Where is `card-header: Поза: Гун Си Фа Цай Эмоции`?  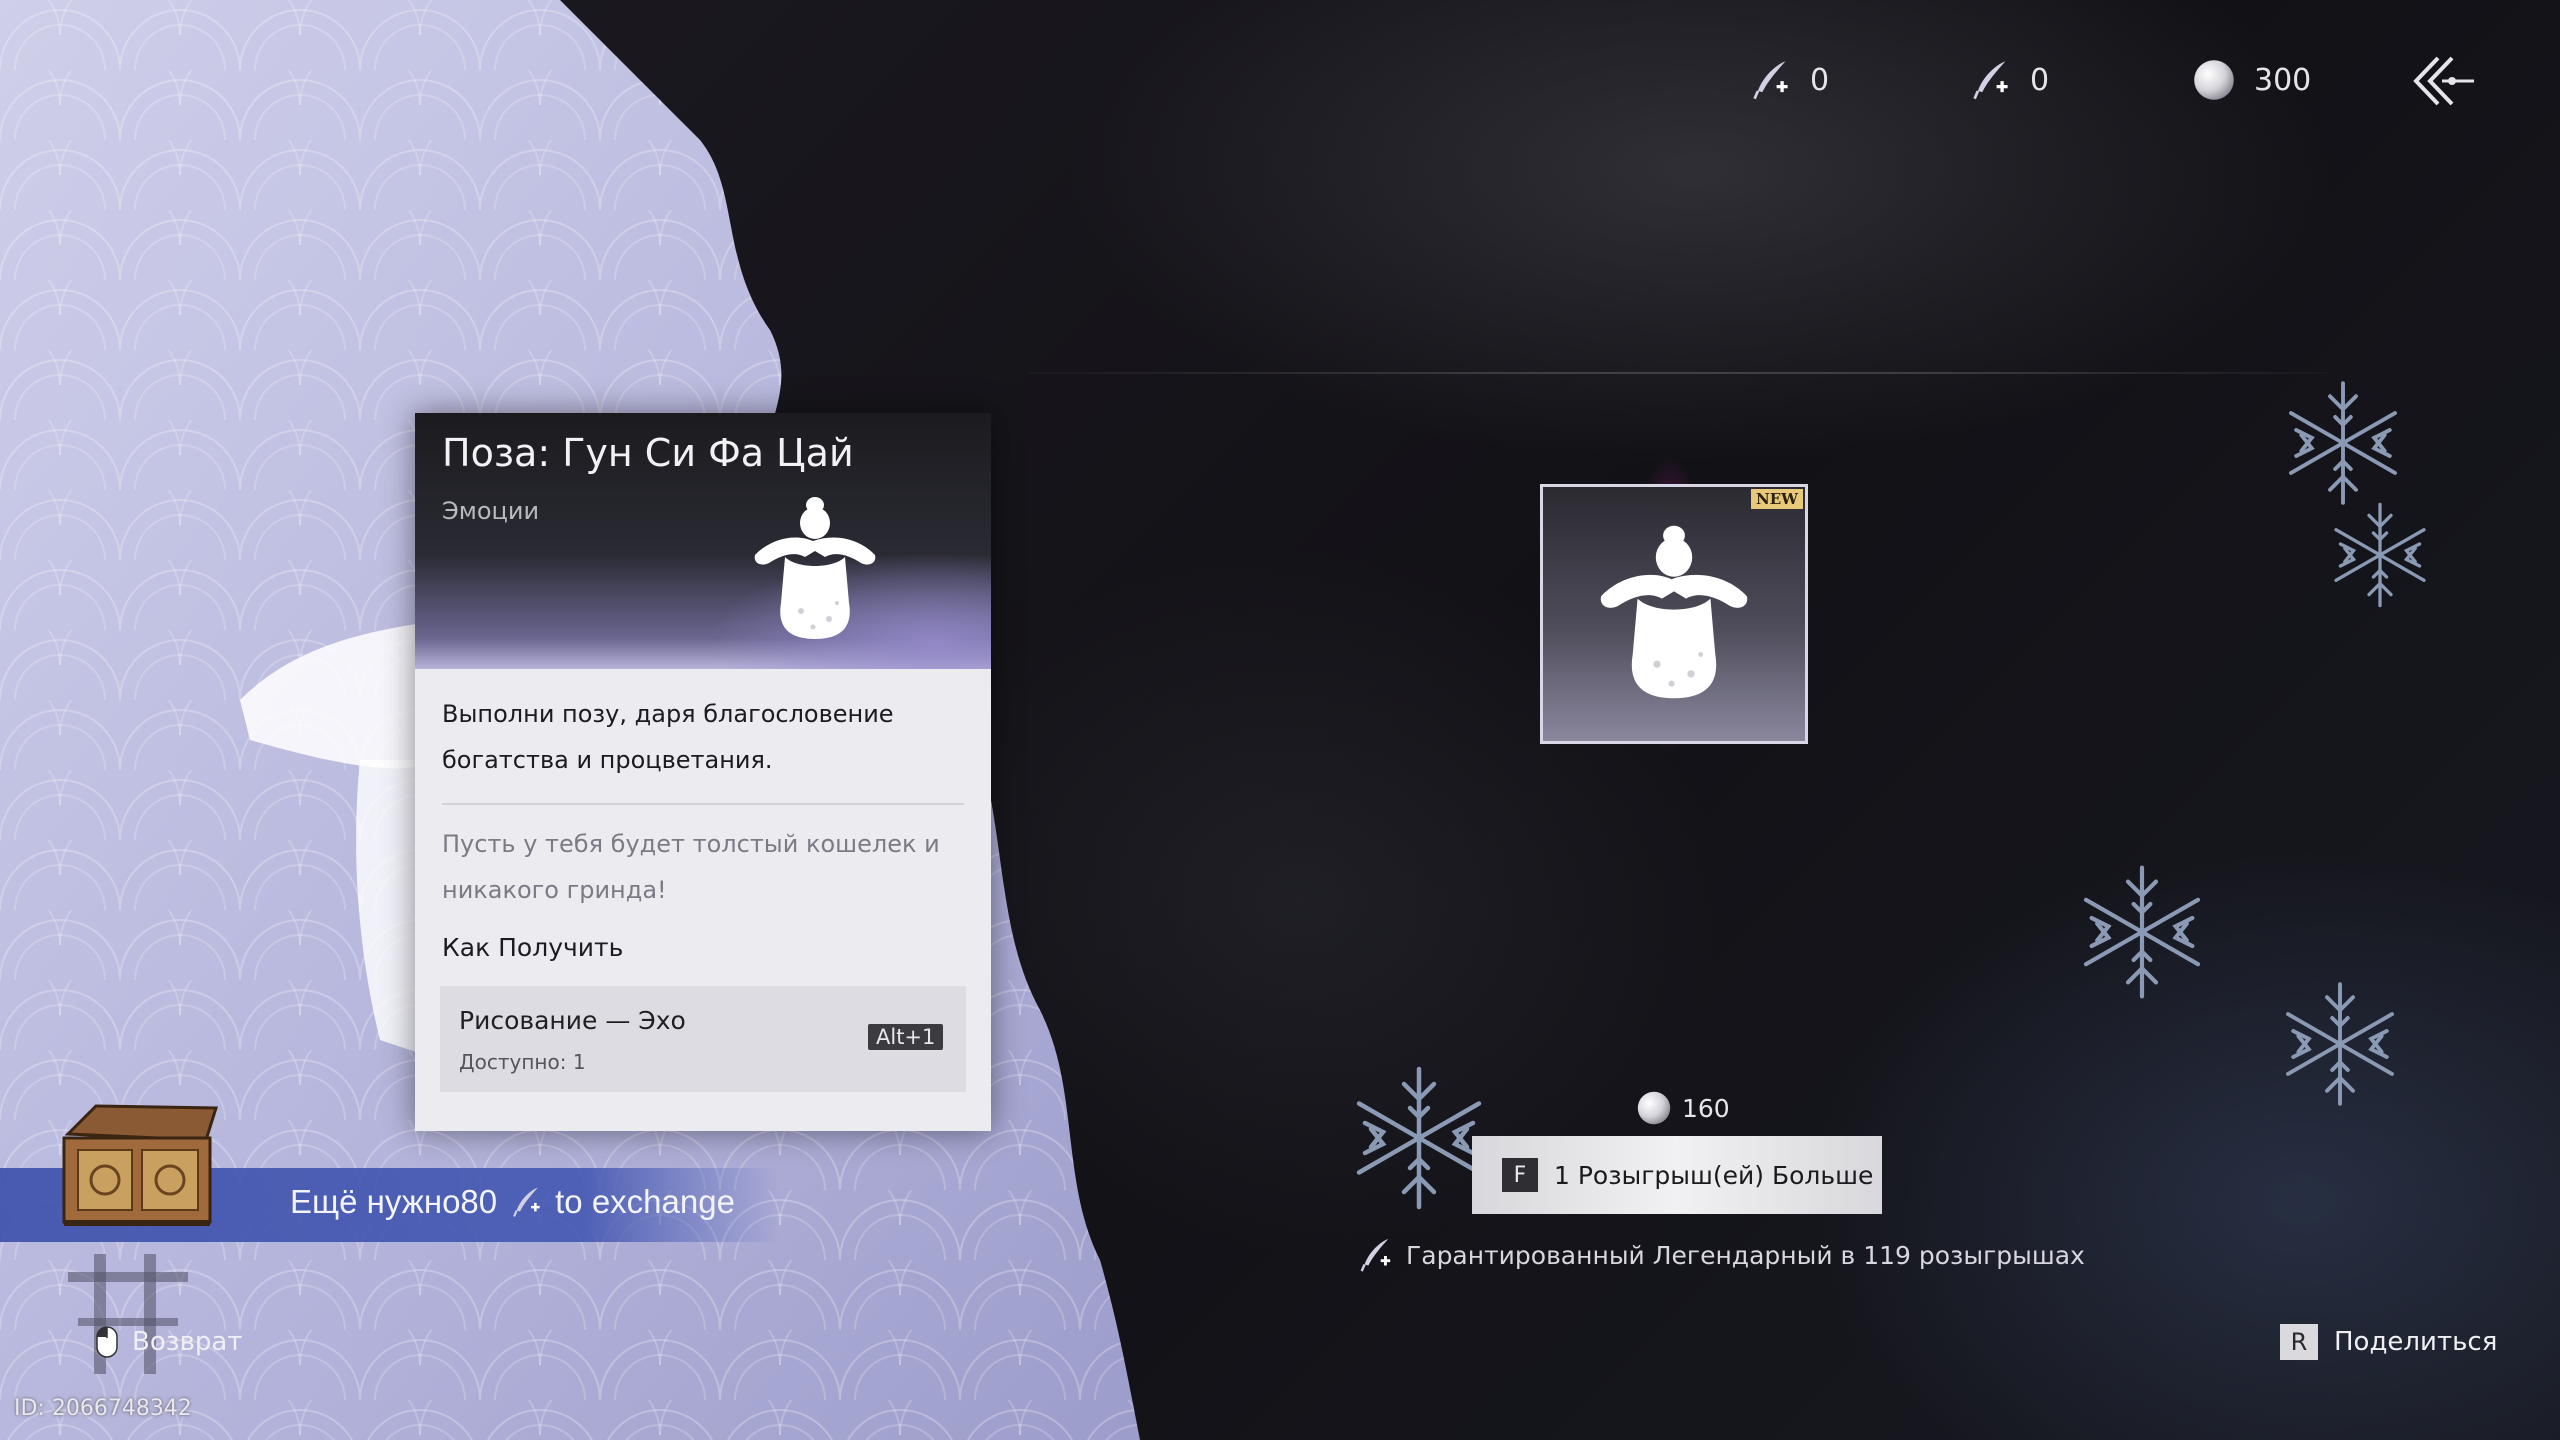
card-header: Поза: Гун Си Фа Цай Эмоции is located at coordinates (703, 541).